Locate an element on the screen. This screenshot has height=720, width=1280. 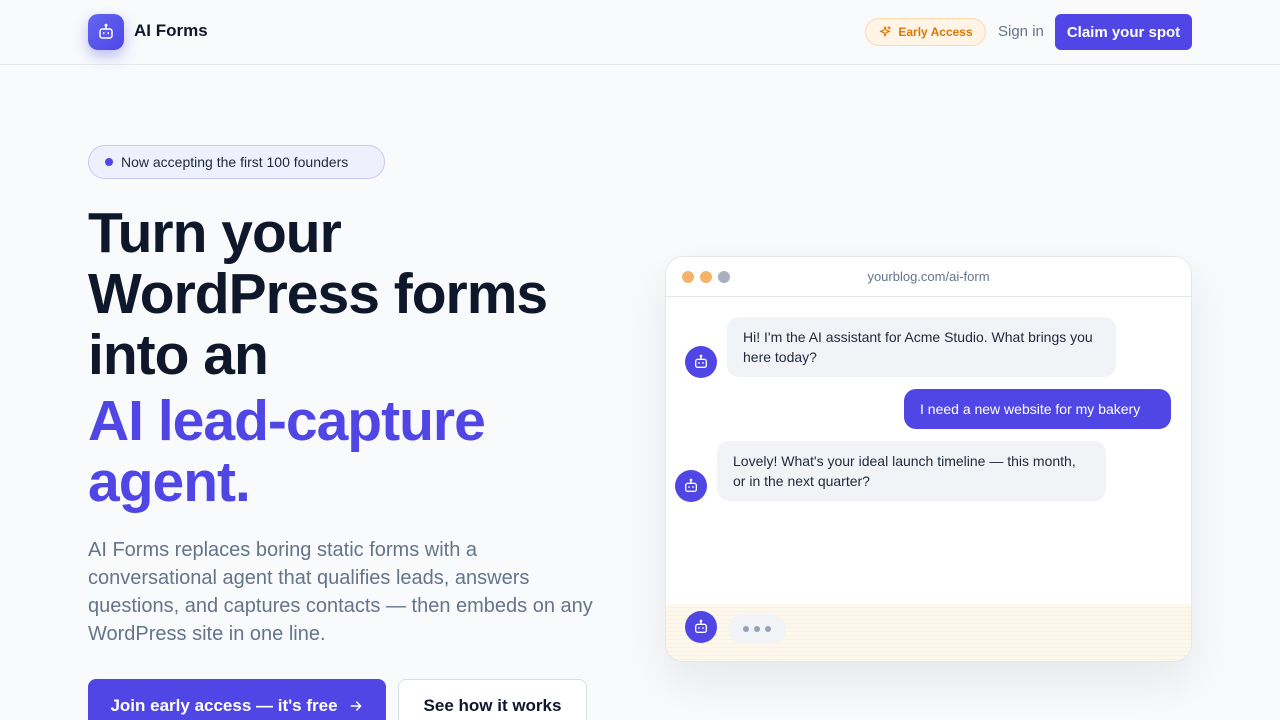
hero-headline-accent: AI lead-capture agent. is located at coordinates (348, 452).